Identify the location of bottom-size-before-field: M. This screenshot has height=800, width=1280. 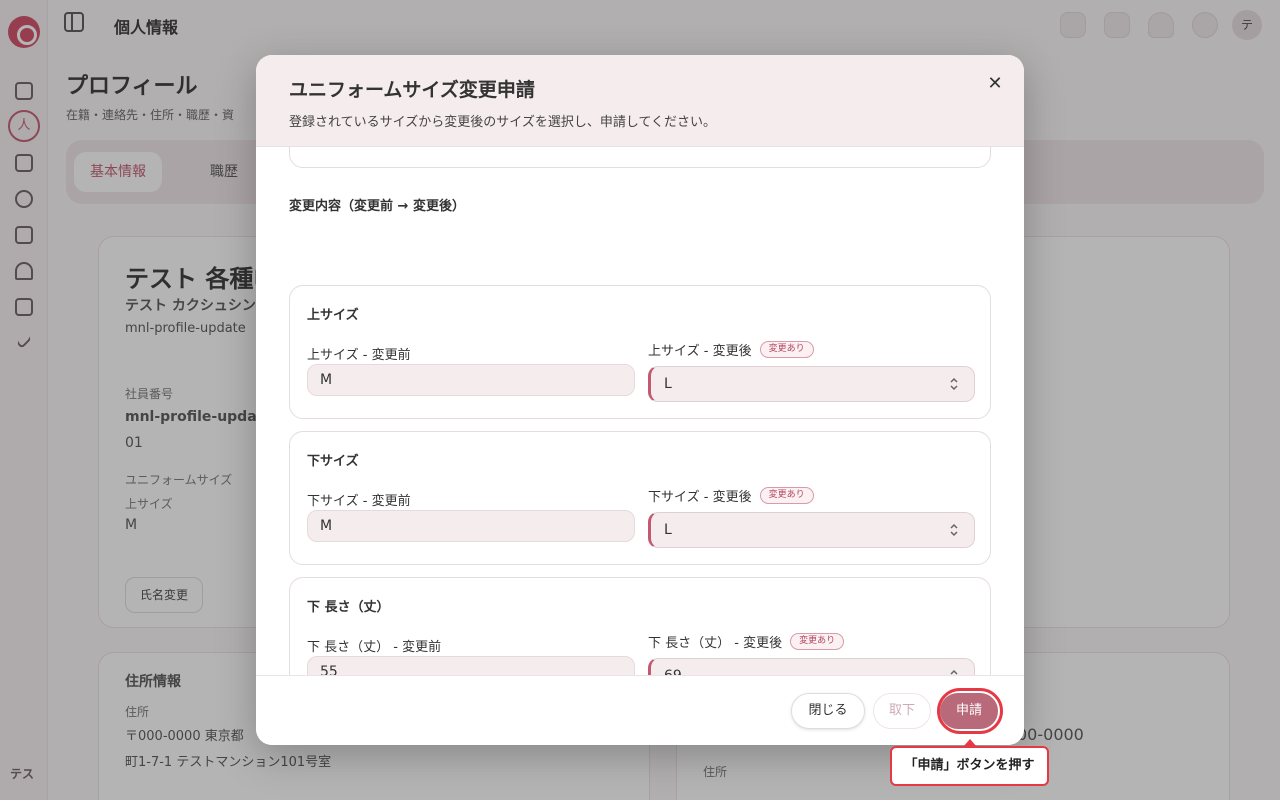
(471, 526).